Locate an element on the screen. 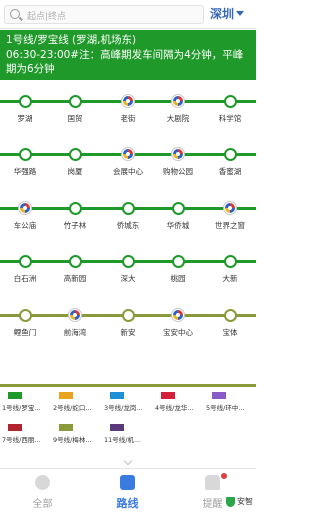 This screenshot has height=512, width=320. safe-badge: 安智 is located at coordinates (240, 502).